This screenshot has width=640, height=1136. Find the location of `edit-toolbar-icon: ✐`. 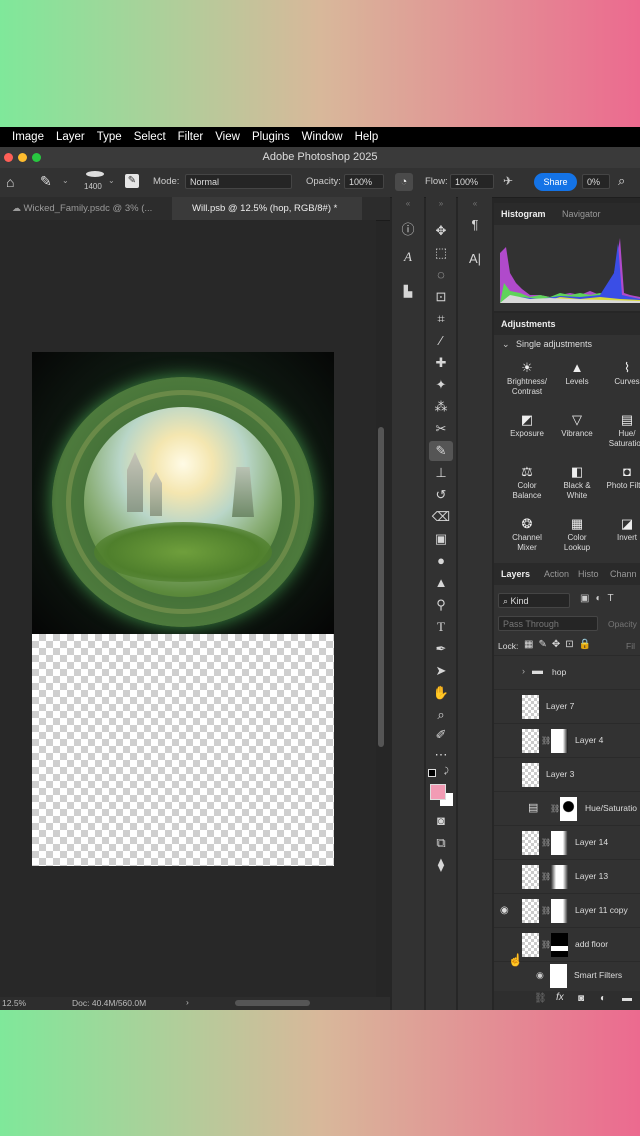

edit-toolbar-icon: ✐ is located at coordinates (441, 735).